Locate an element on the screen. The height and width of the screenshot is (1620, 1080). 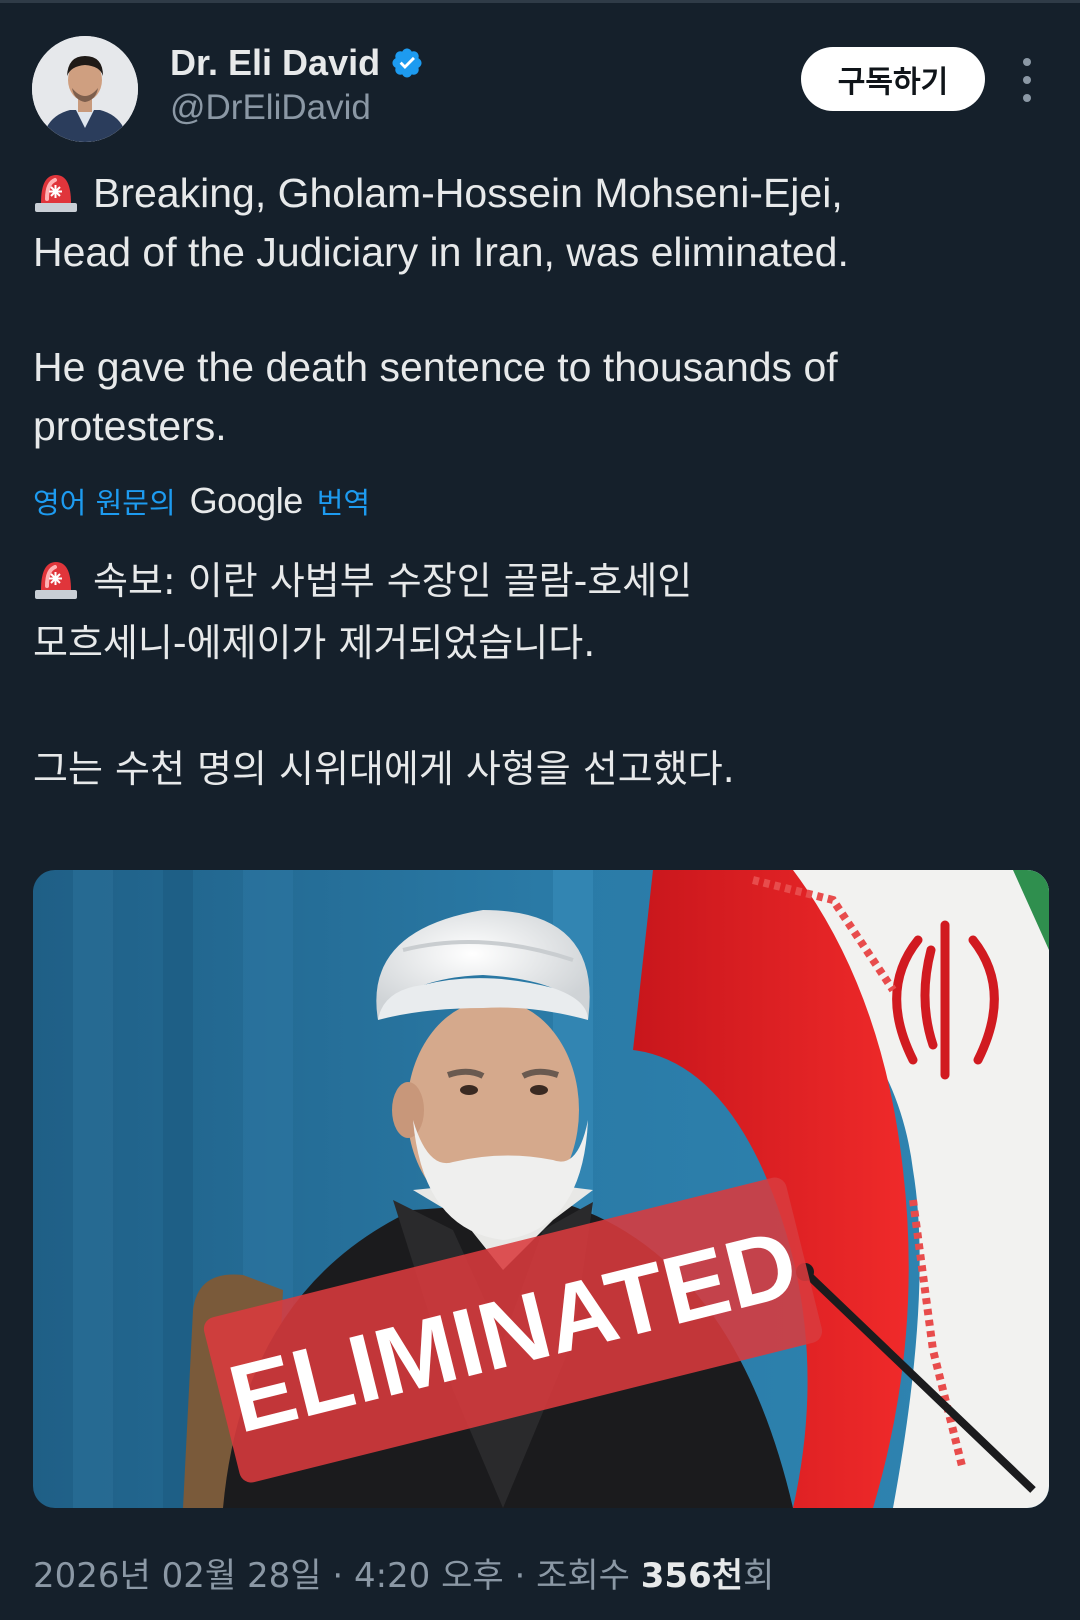
subscribe-button: 구독하기 is located at coordinates (893, 79).